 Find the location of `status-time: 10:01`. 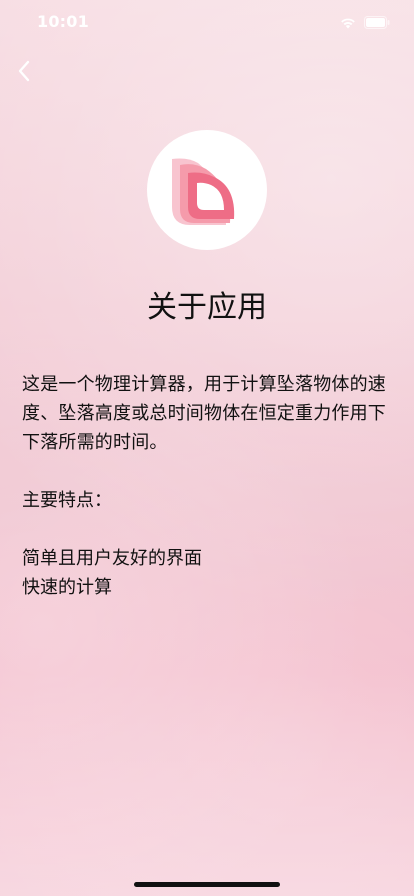

status-time: 10:01 is located at coordinates (63, 21).